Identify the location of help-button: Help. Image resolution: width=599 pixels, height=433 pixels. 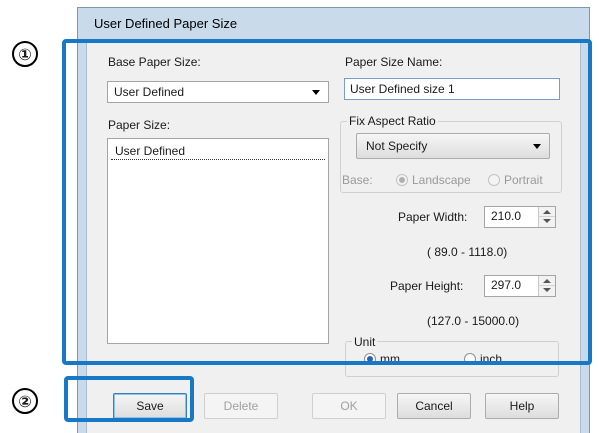
(522, 406).